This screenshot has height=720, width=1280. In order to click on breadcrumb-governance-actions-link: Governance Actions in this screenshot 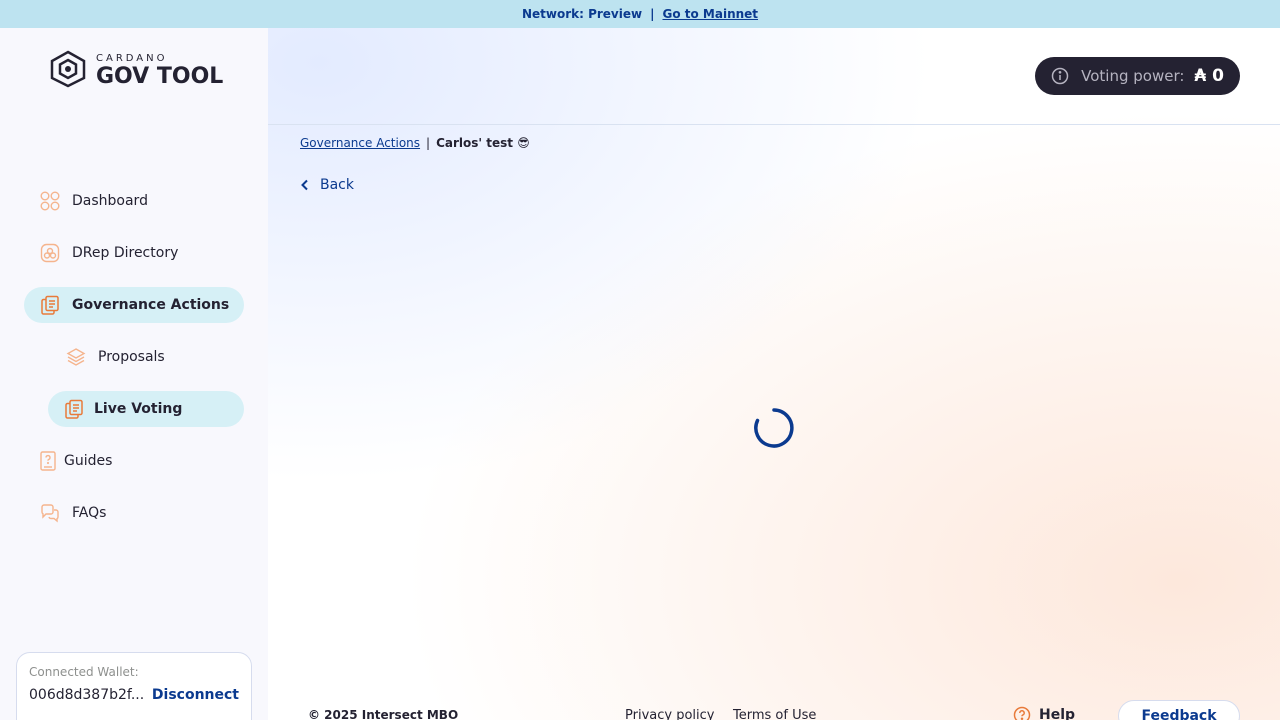, I will do `click(360, 143)`.